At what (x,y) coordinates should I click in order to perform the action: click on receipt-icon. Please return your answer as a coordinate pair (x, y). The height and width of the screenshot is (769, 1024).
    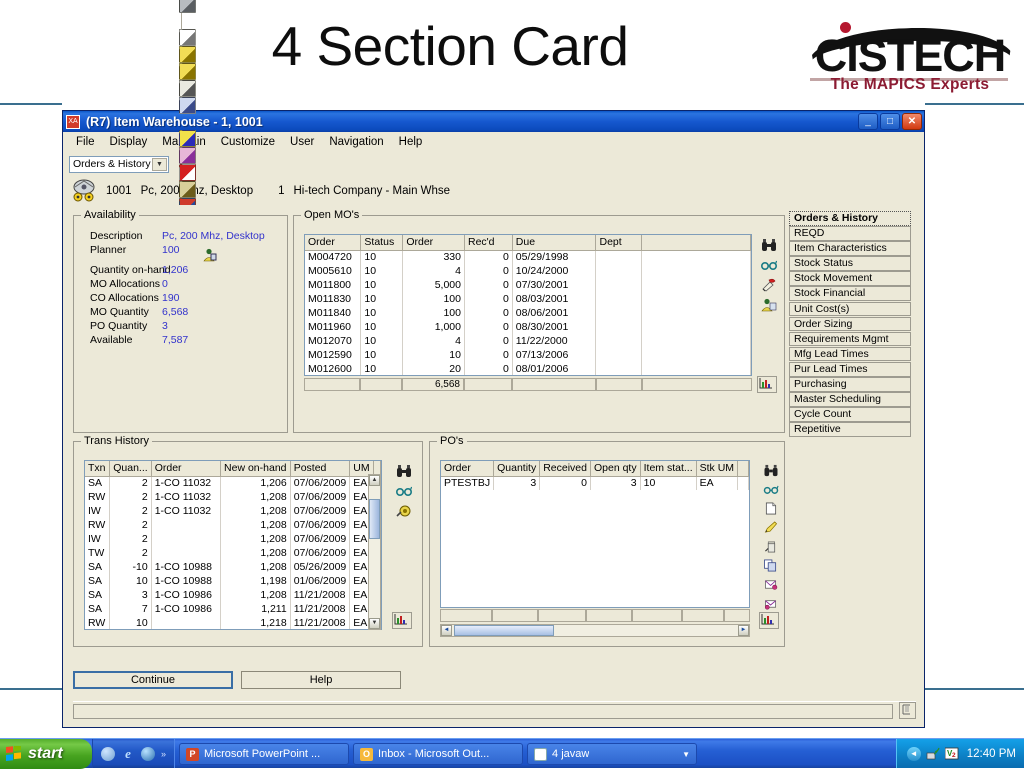
    Looking at the image, I should click on (771, 585).